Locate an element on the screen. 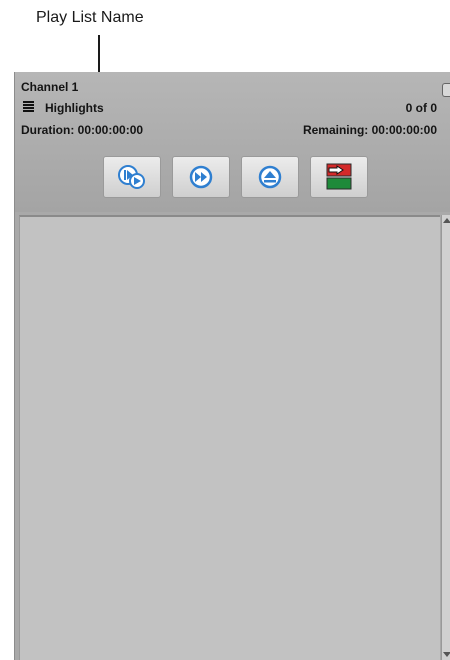  play-clip-button is located at coordinates (132, 177).